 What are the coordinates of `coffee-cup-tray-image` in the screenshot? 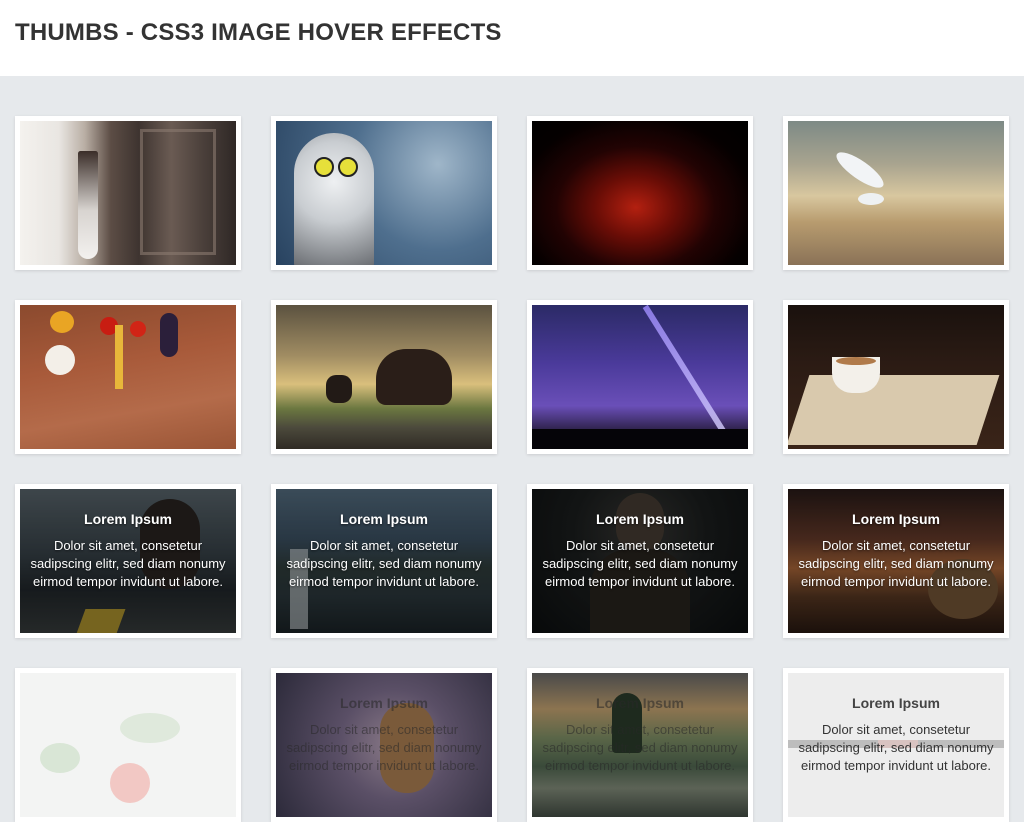 It's located at (896, 377).